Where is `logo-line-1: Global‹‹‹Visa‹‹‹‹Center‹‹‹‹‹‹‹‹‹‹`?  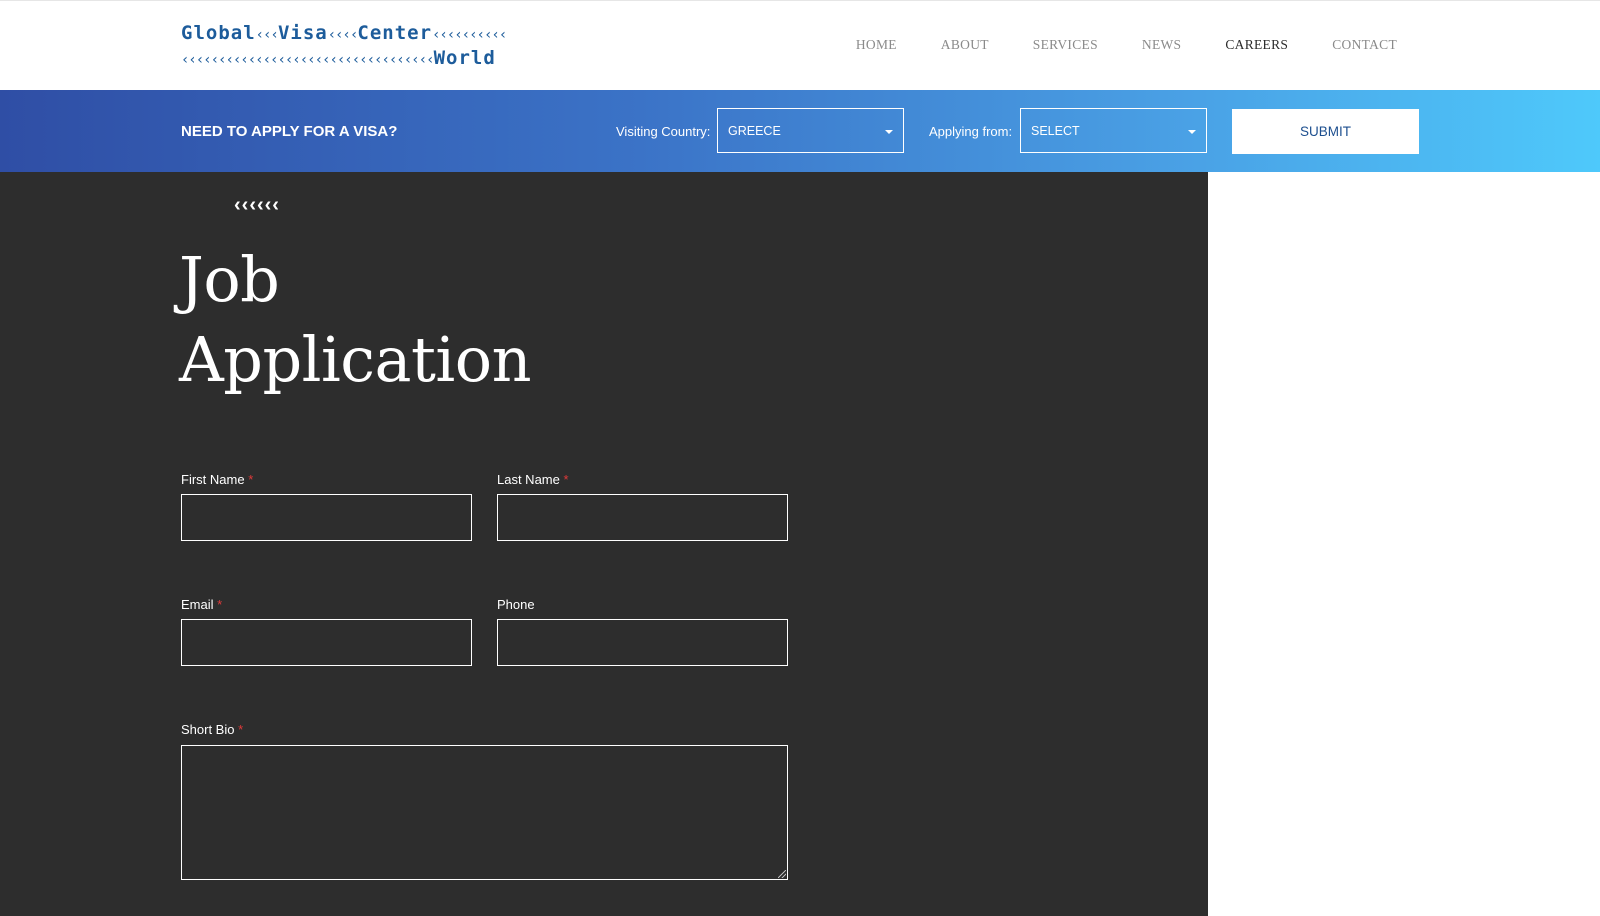 logo-line-1: Global‹‹‹Visa‹‹‹‹Center‹‹‹‹‹‹‹‹‹‹ is located at coordinates (351, 34).